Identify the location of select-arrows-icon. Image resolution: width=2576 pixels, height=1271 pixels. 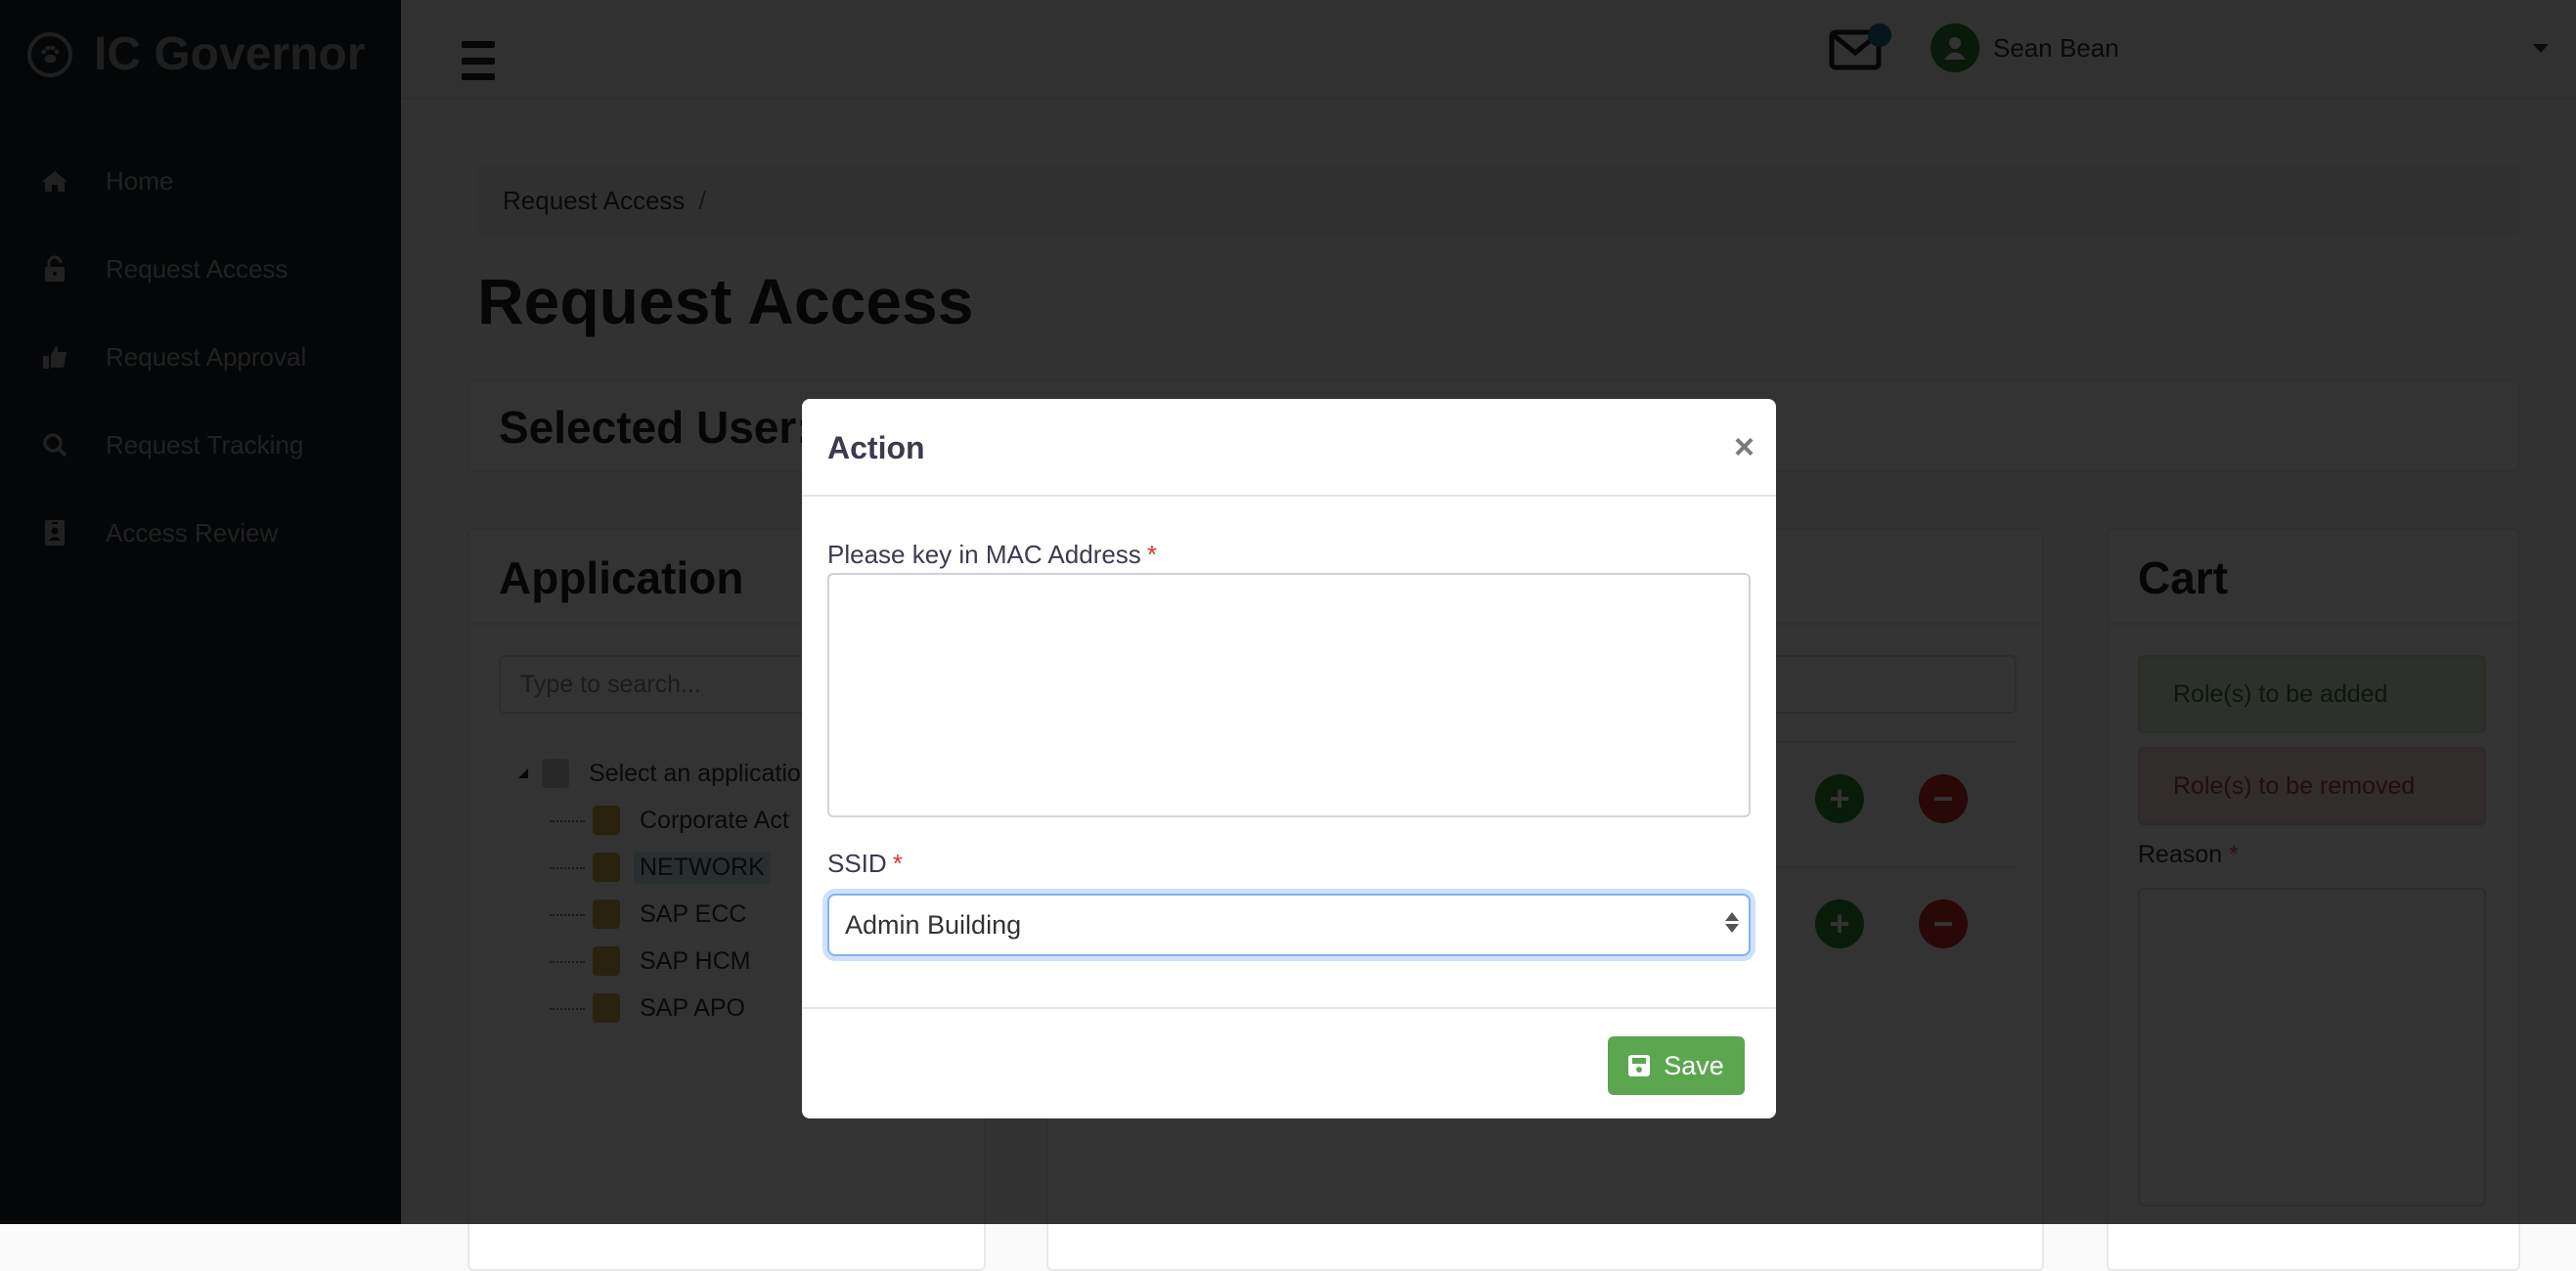
(1732, 922).